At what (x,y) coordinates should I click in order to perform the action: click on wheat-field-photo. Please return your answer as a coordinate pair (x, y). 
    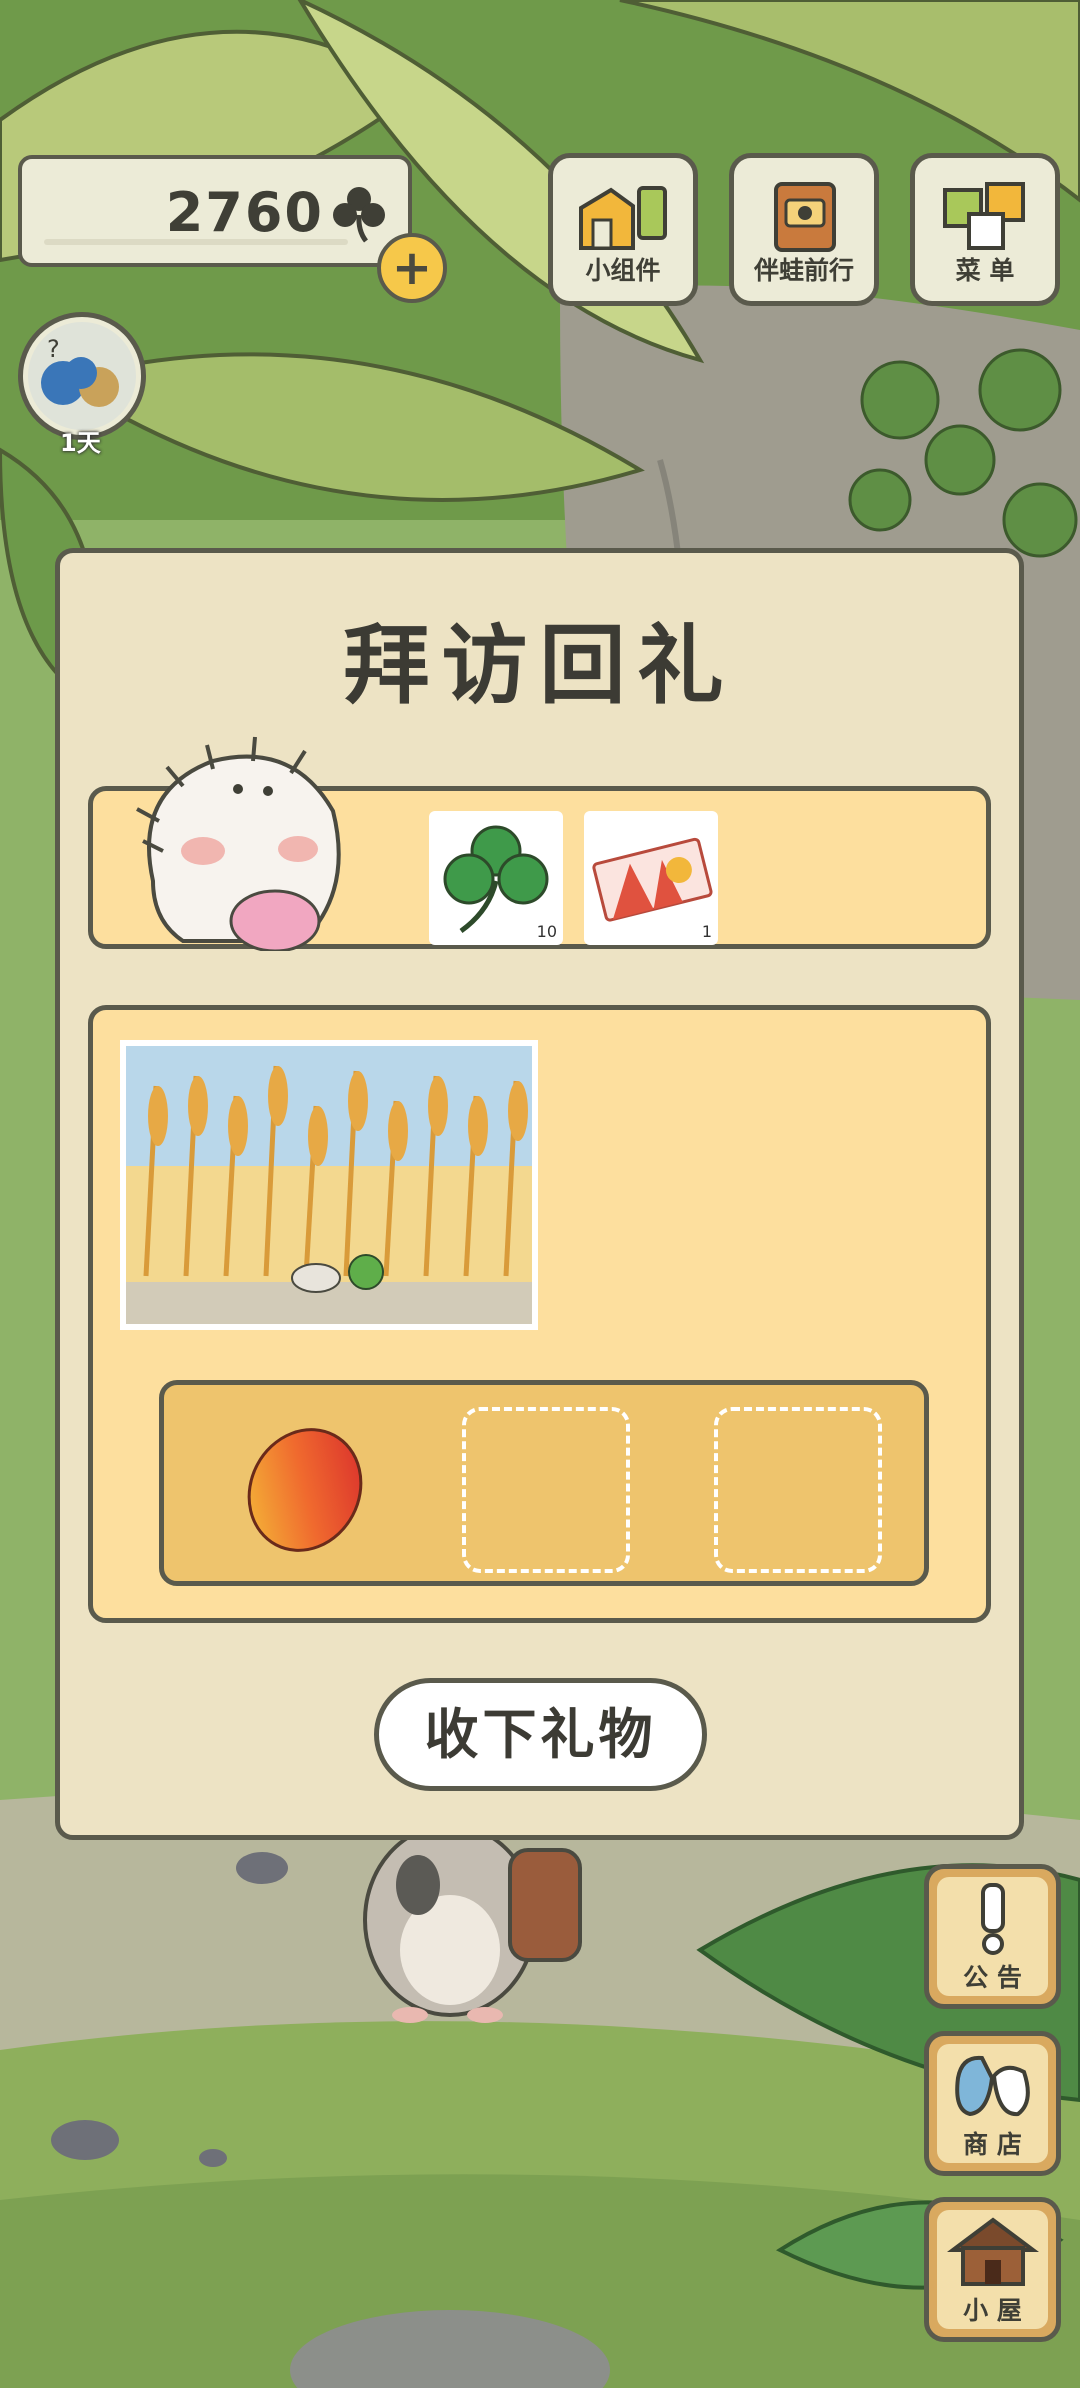
    Looking at the image, I should click on (329, 1185).